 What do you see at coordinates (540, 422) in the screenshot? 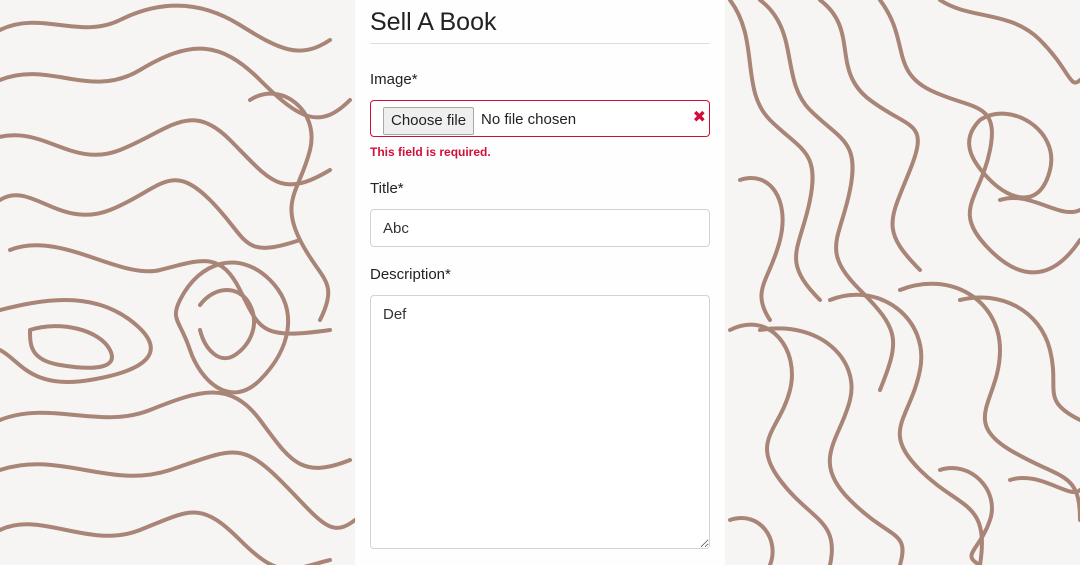
I see `description-textarea: Def` at bounding box center [540, 422].